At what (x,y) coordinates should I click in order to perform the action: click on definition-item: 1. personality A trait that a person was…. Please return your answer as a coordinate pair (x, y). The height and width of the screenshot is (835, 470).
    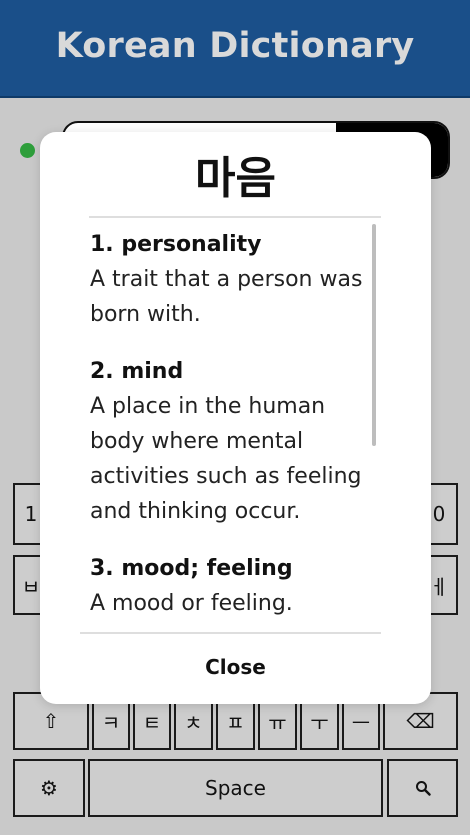
    Looking at the image, I should click on (230, 279).